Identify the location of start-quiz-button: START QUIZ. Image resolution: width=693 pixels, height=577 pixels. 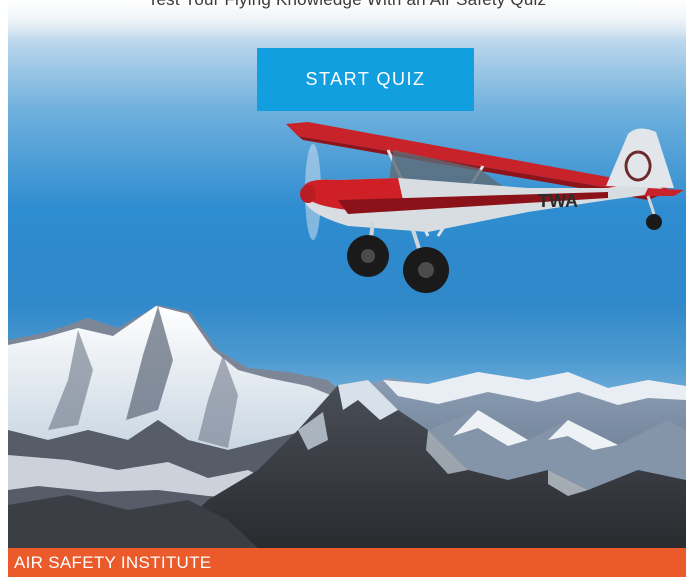
(365, 79).